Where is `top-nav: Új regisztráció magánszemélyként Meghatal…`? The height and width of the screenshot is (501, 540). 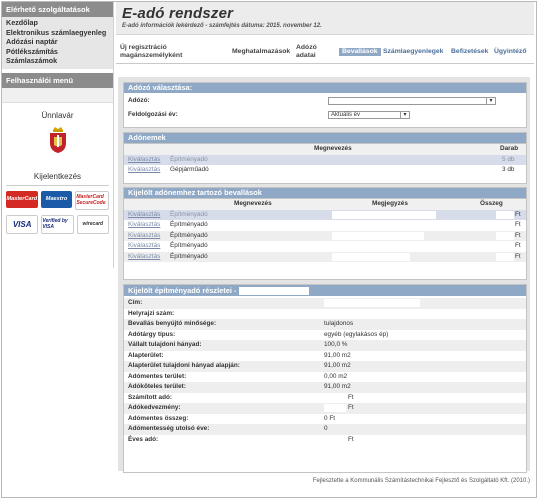 top-nav: Új regisztráció magánszemélyként Meghatal… is located at coordinates (325, 49).